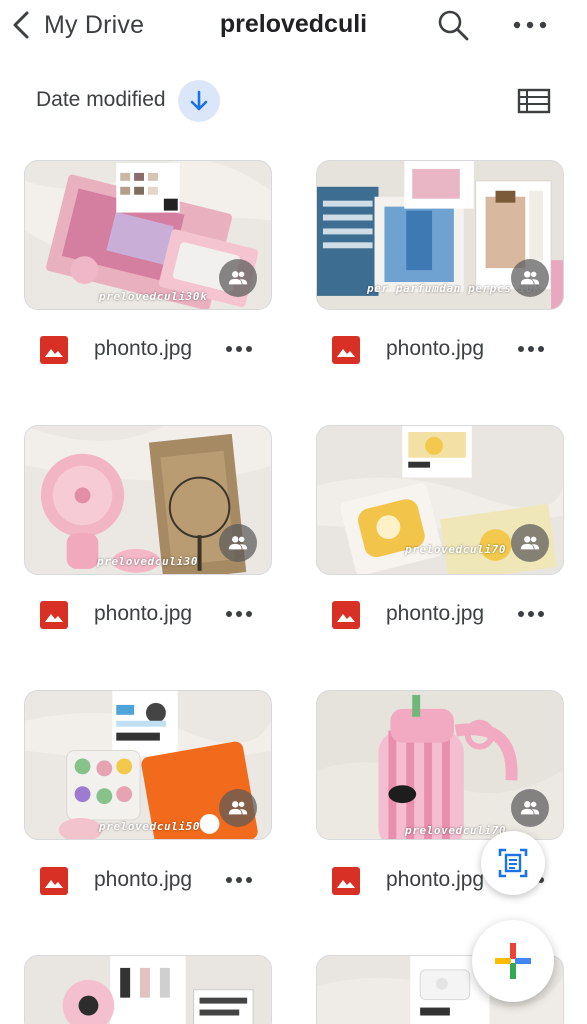  I want to click on google-plus-icon, so click(513, 961).